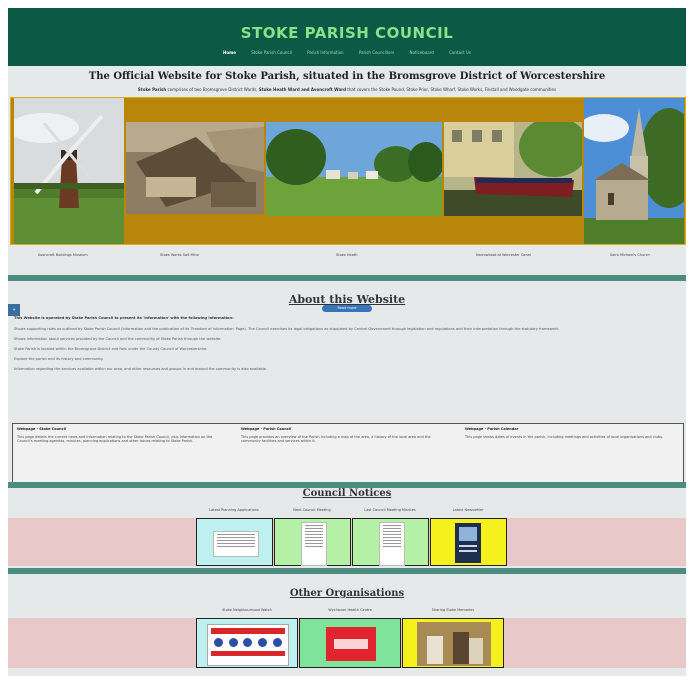 The width and height of the screenshot is (692, 680). Describe the element at coordinates (302, 89) in the screenshot. I see `intro-wards: Stoke Heath Ward and Avoncroft Ward` at that location.